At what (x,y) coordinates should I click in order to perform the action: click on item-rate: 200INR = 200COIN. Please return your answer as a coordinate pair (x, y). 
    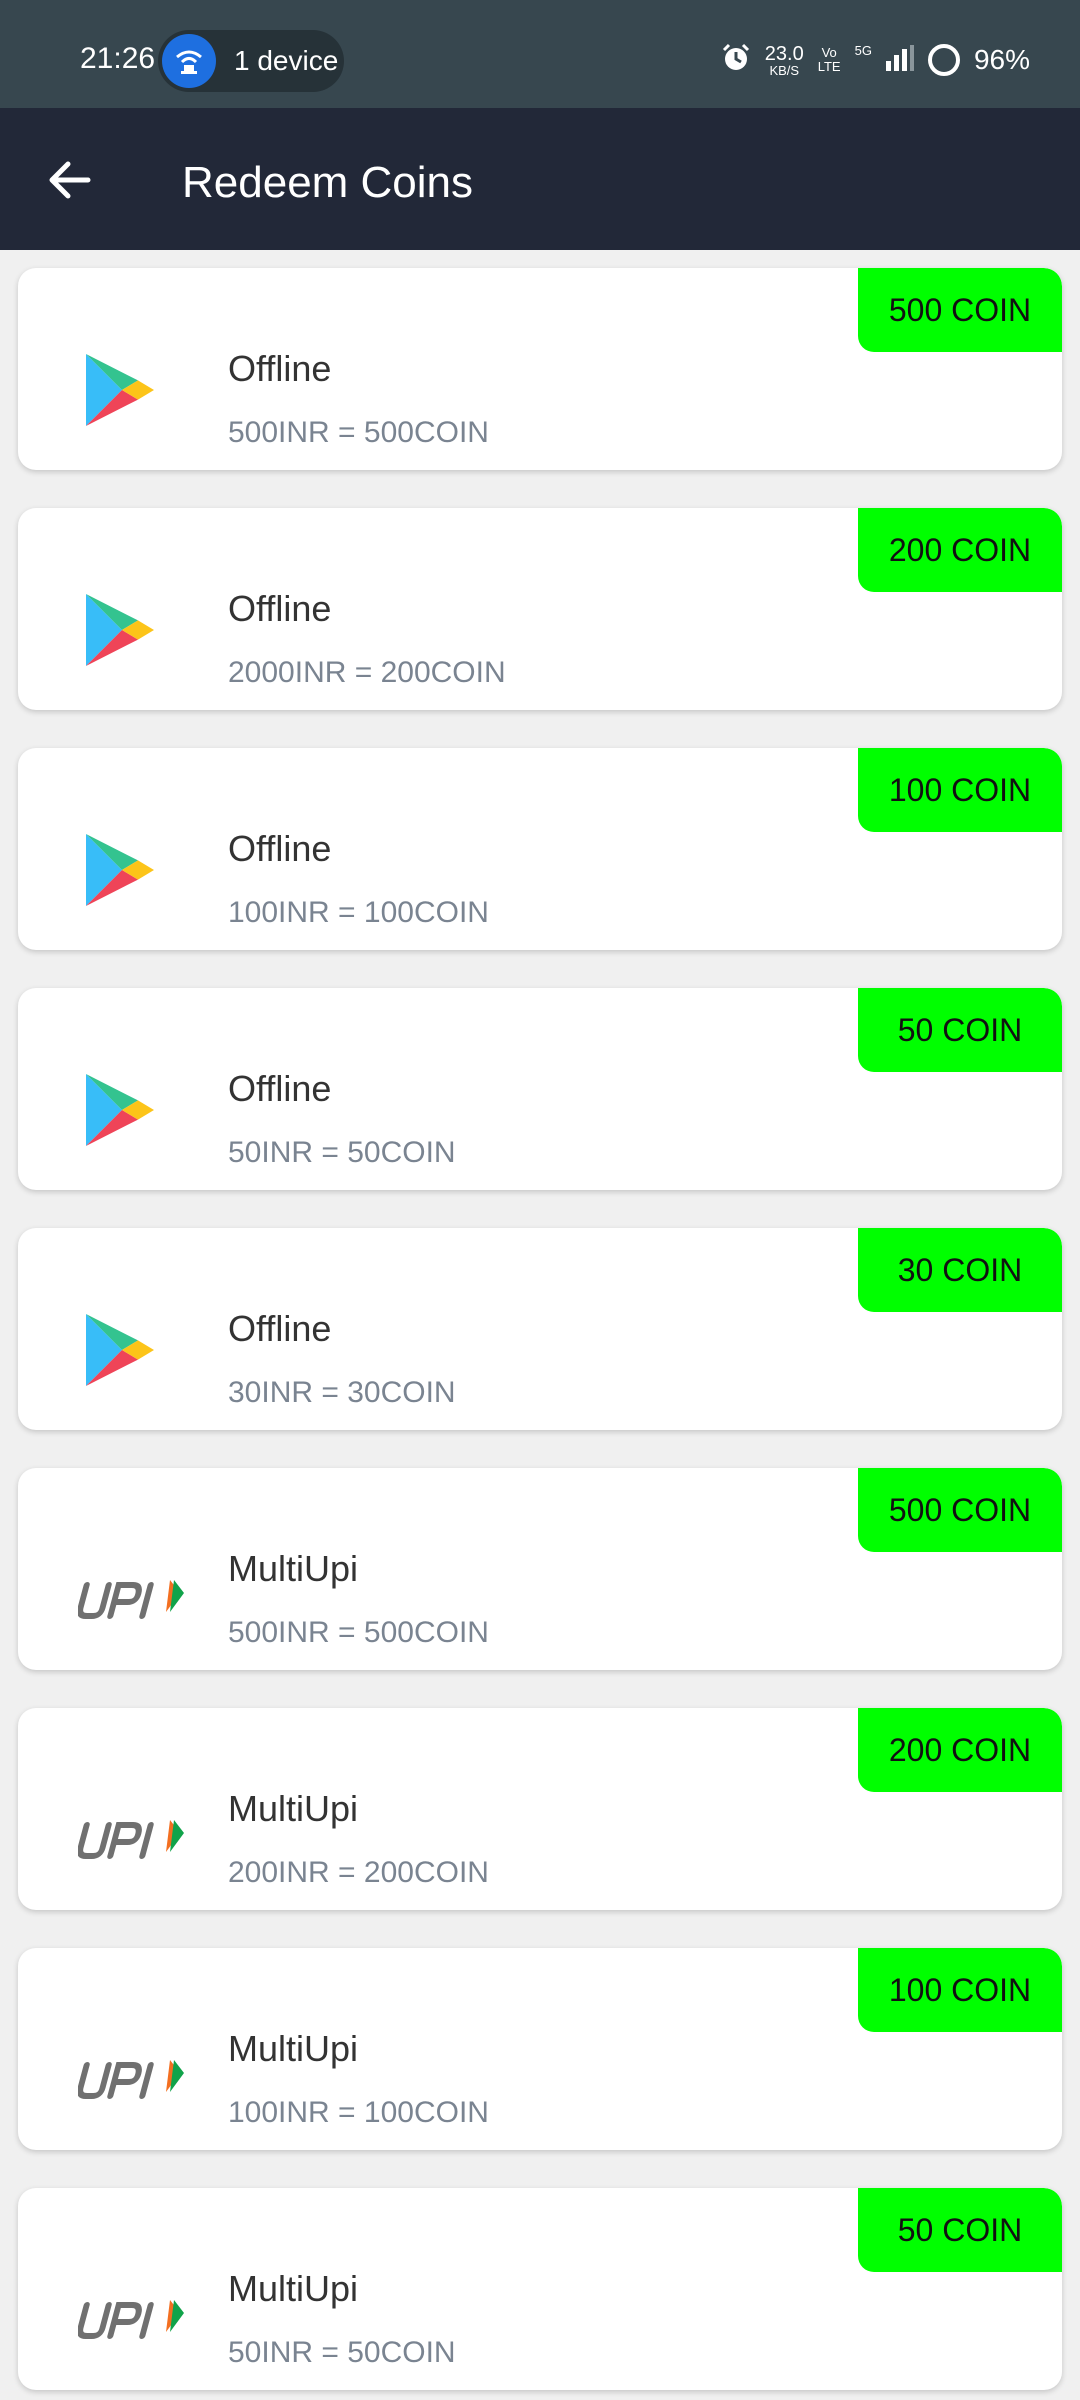
    Looking at the image, I should click on (358, 1872).